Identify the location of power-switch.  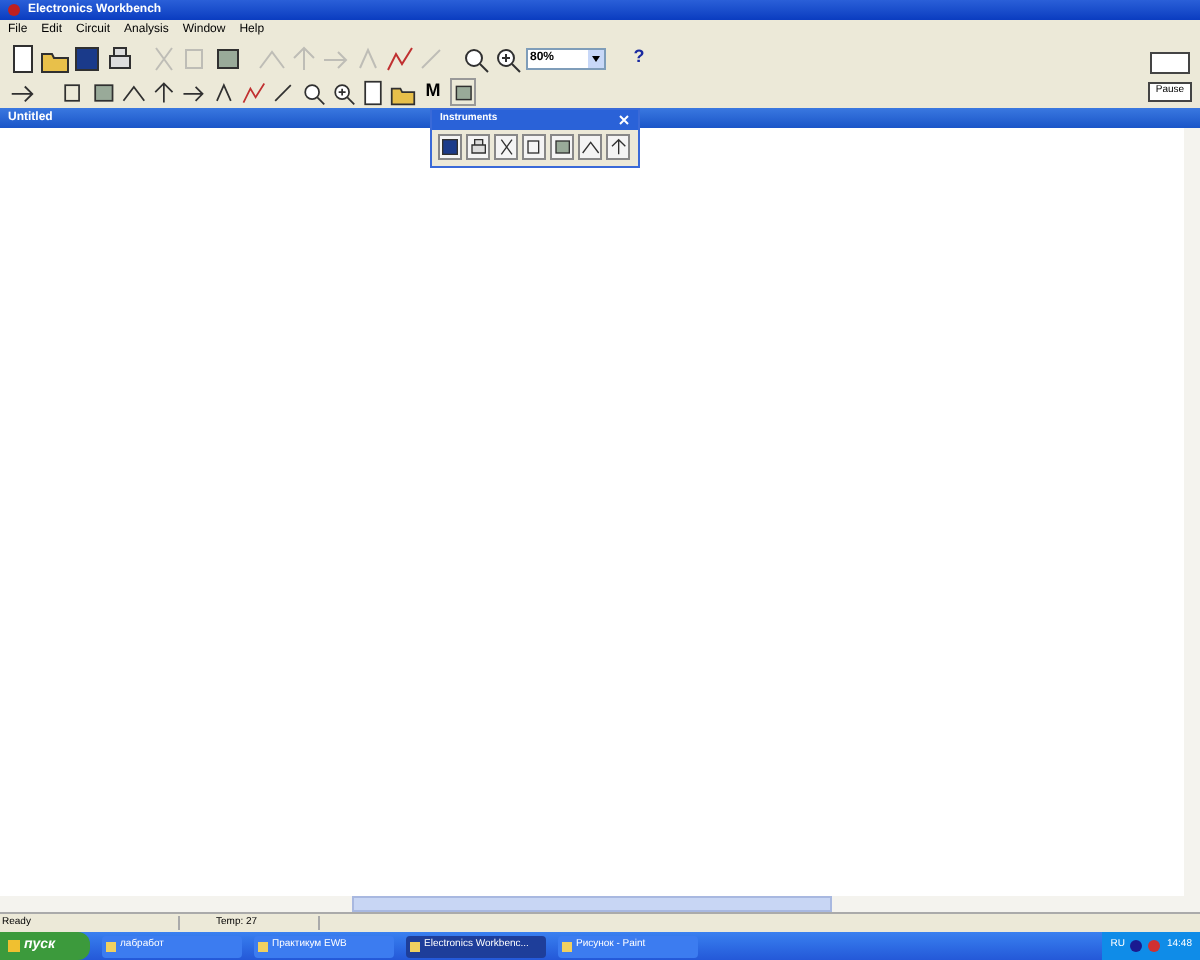
(1170, 63).